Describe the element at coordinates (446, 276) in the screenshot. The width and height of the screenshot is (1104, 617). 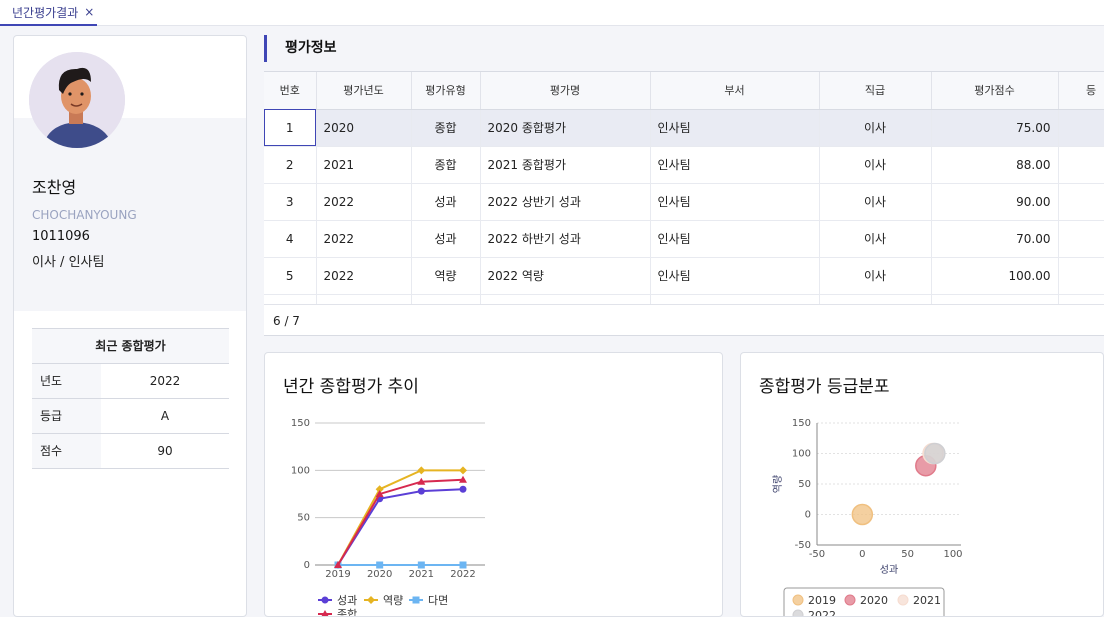
I see `cell-type: 역량` at that location.